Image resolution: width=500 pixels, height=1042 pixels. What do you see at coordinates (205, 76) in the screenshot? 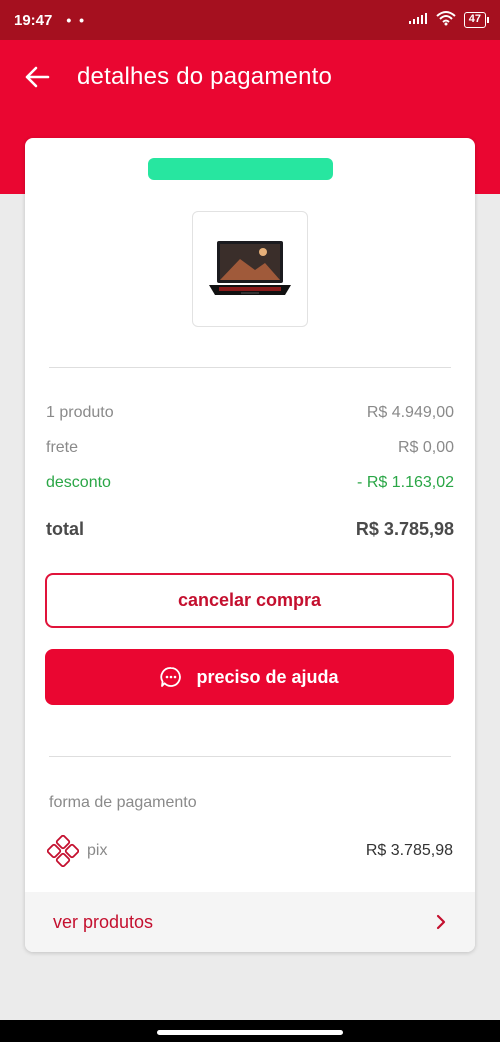
I see `page-title: detalhes do pagamento` at bounding box center [205, 76].